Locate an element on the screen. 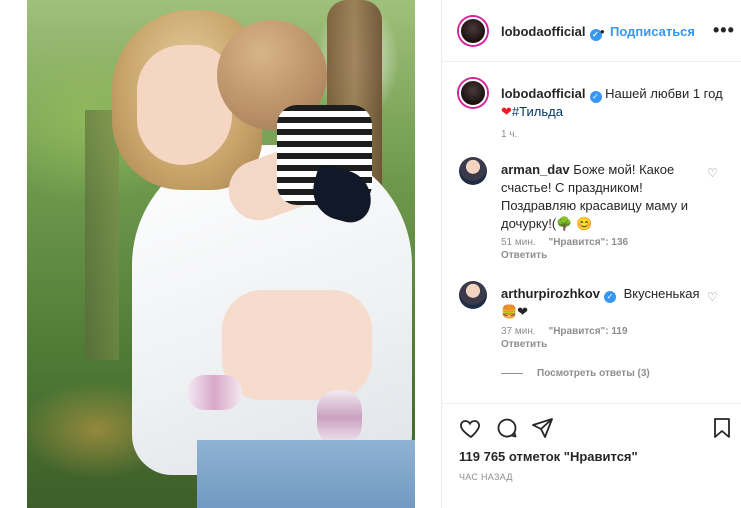  denim-shorts is located at coordinates (306, 474).